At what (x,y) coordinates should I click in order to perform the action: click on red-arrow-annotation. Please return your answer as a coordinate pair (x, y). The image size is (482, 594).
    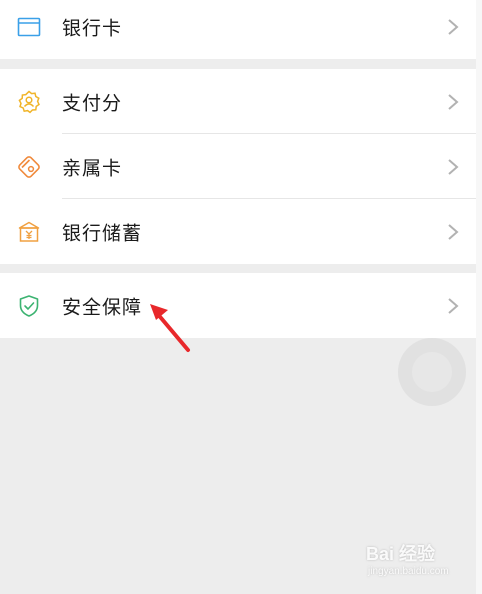
    Looking at the image, I should click on (170, 328).